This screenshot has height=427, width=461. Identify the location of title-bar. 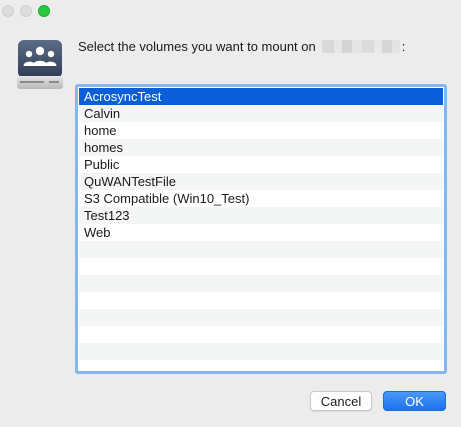
(230, 11).